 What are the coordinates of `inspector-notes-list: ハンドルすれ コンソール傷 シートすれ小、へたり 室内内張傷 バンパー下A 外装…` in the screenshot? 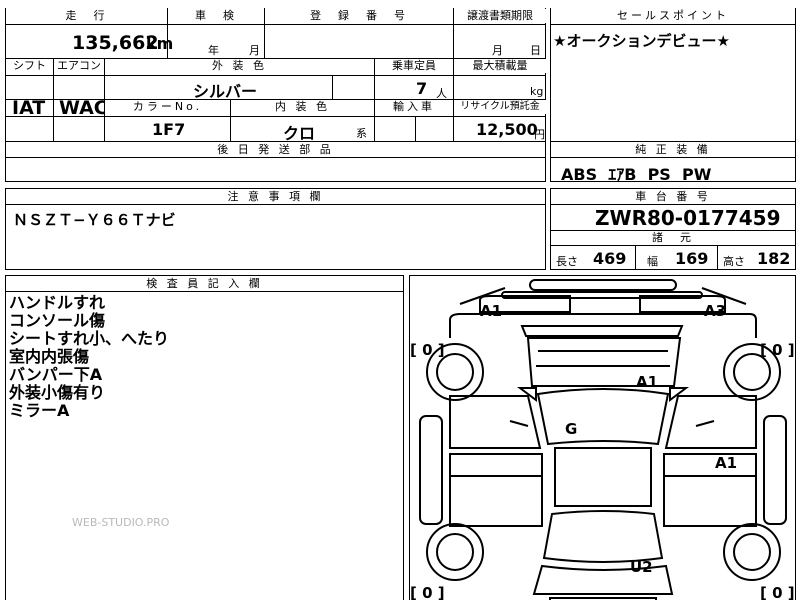 It's located at (89, 357).